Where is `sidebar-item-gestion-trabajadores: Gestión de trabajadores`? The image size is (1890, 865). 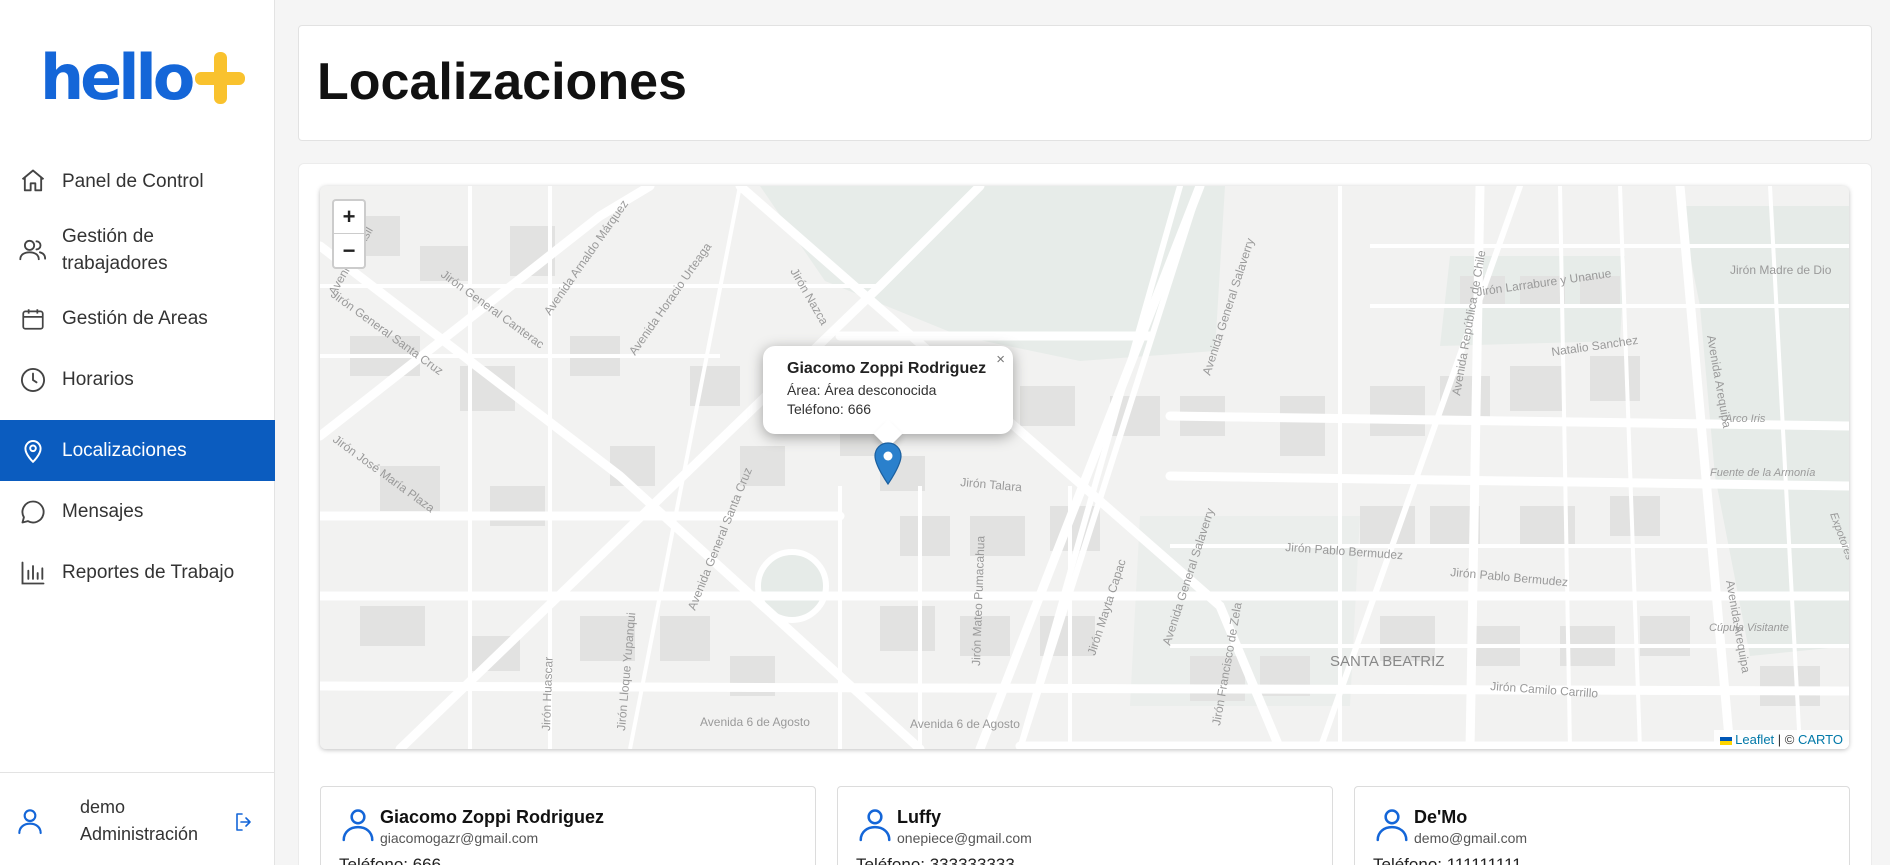
sidebar-item-gestion-trabajadores: Gestión de trabajadores is located at coordinates (137, 250).